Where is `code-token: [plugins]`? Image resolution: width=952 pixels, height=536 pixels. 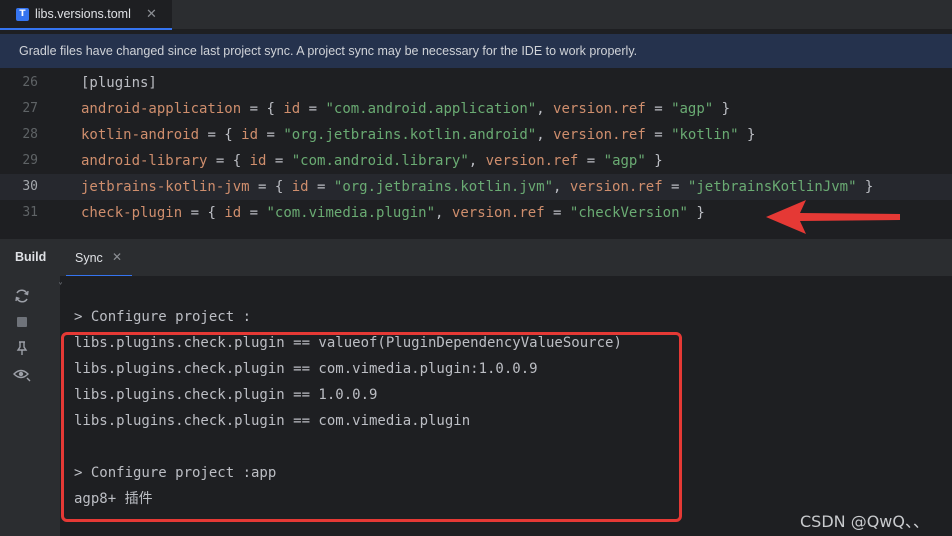 code-token: [plugins] is located at coordinates (119, 83).